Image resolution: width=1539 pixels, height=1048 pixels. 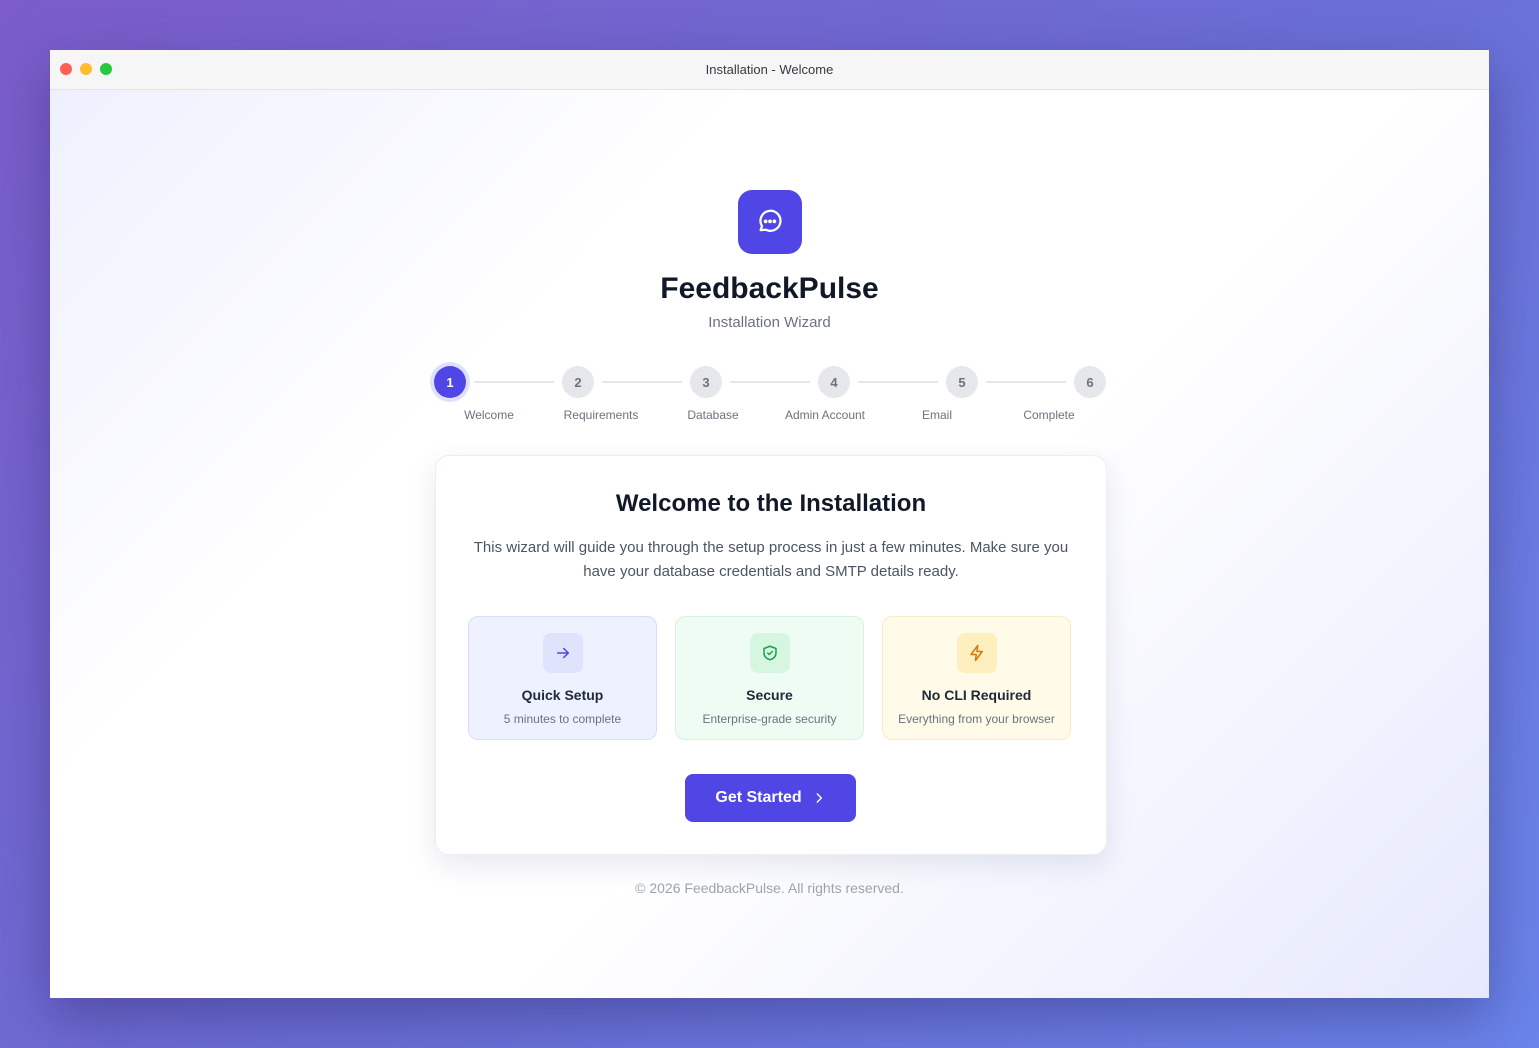 I want to click on shield-check-icon, so click(x=770, y=653).